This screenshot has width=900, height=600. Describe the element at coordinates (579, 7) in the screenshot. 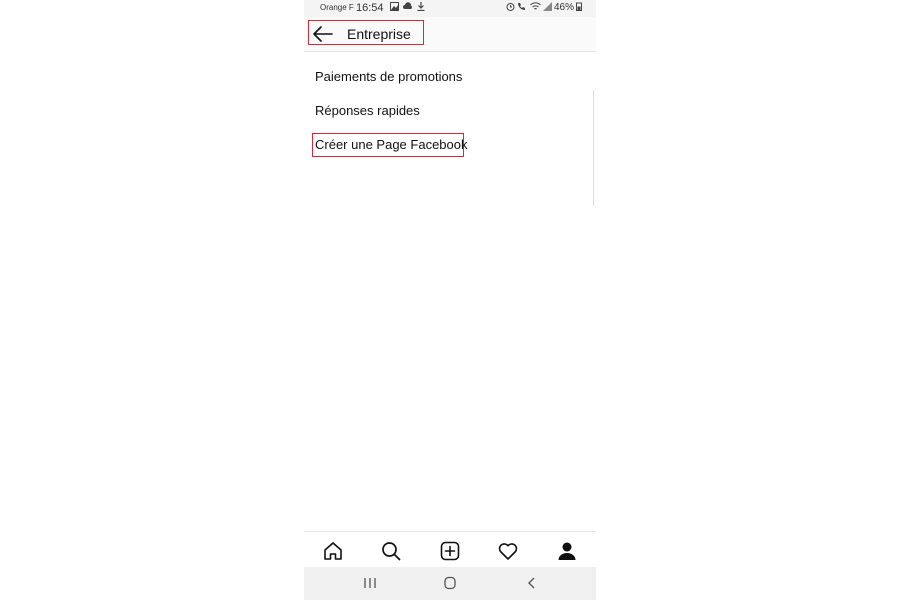

I see `battery-icon` at that location.